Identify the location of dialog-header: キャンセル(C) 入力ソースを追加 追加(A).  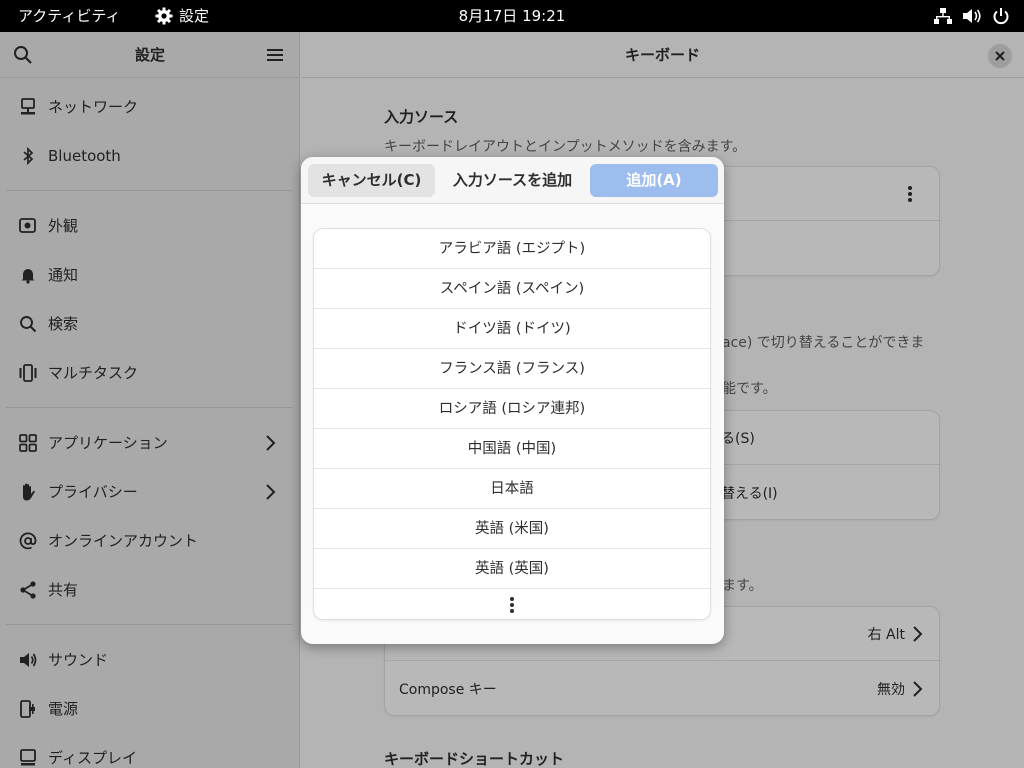
(512, 180).